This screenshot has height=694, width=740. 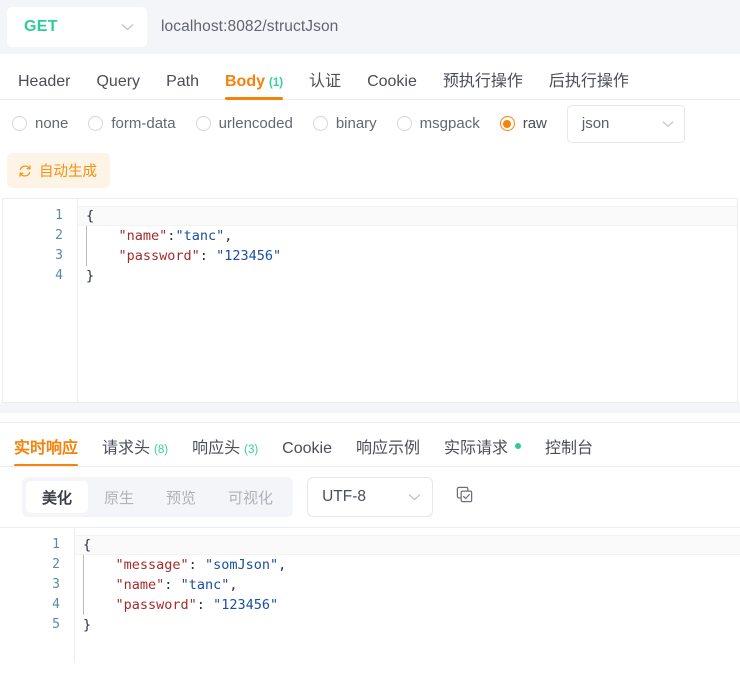 I want to click on request-tab-label: Header, so click(x=44, y=81).